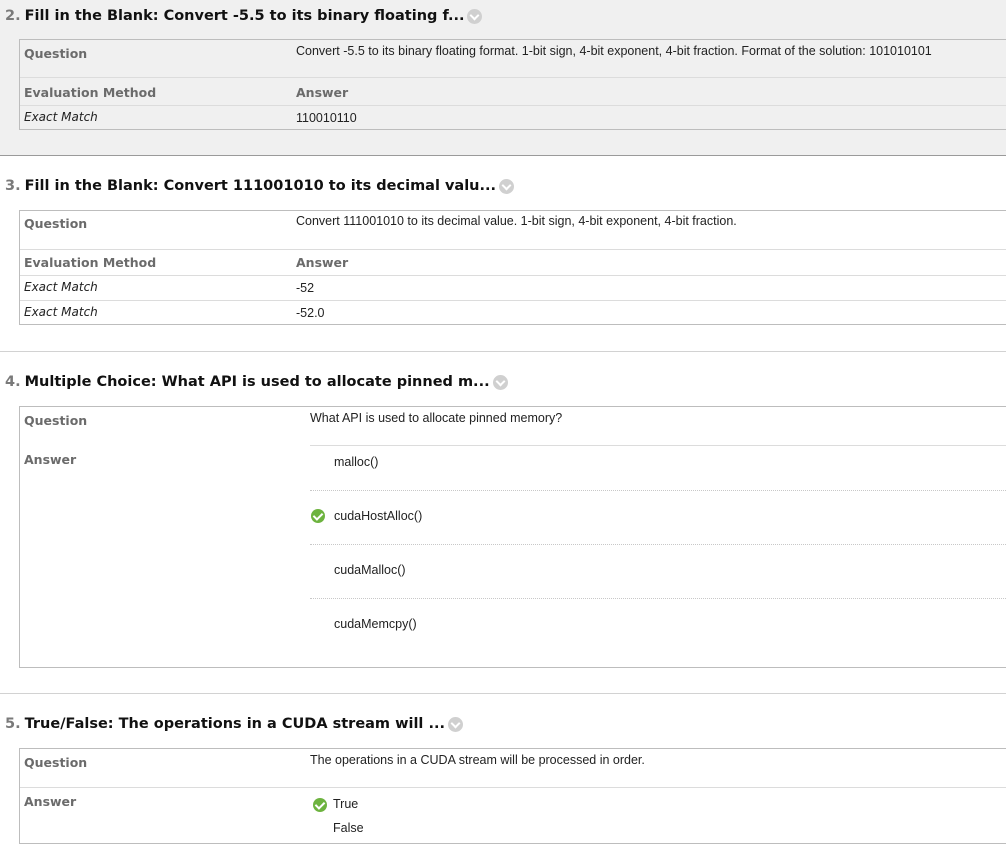 The image size is (1006, 856). Describe the element at coordinates (310, 313) in the screenshot. I see `answer-value: -52.0` at that location.